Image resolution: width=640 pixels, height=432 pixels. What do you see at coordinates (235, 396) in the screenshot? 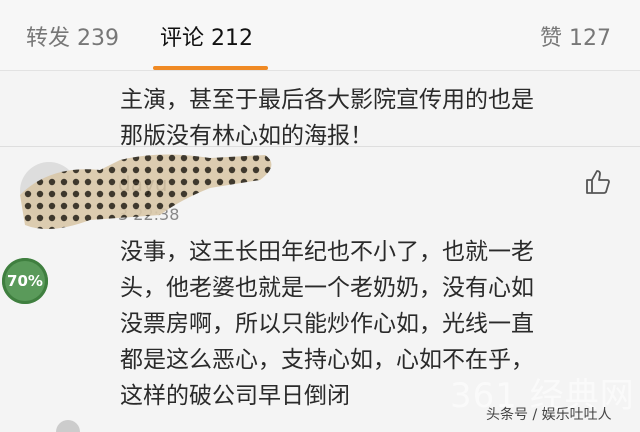
I see `comment-line-5: 这样的破公司早日倒闭` at bounding box center [235, 396].